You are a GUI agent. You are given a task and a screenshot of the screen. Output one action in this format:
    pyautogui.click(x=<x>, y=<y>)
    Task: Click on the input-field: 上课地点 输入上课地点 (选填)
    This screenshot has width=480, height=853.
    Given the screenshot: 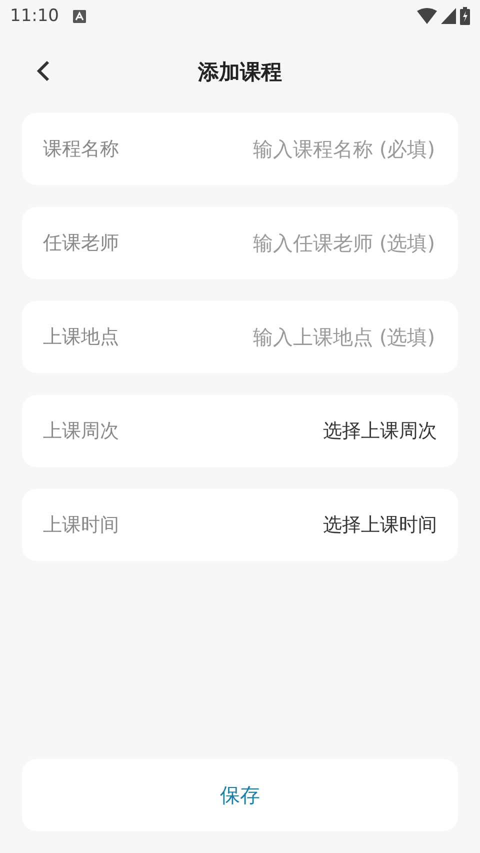 What is the action you would take?
    pyautogui.click(x=240, y=337)
    